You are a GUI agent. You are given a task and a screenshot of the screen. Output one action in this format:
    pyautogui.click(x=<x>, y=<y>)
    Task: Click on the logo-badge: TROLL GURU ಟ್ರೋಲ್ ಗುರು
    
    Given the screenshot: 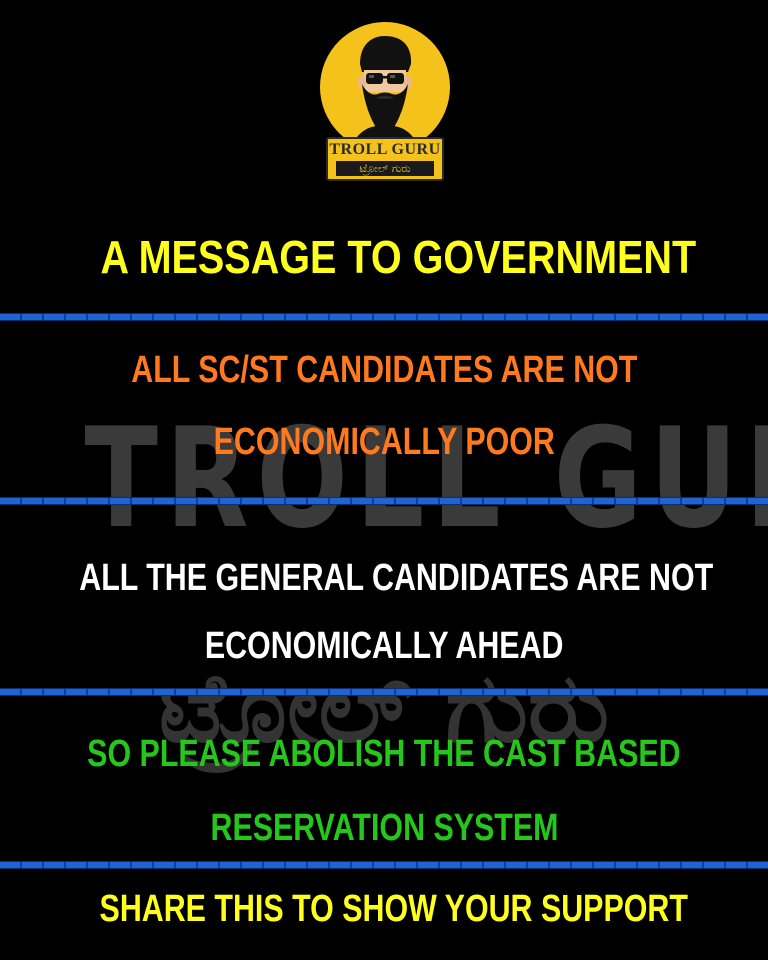 What is the action you would take?
    pyautogui.click(x=385, y=159)
    